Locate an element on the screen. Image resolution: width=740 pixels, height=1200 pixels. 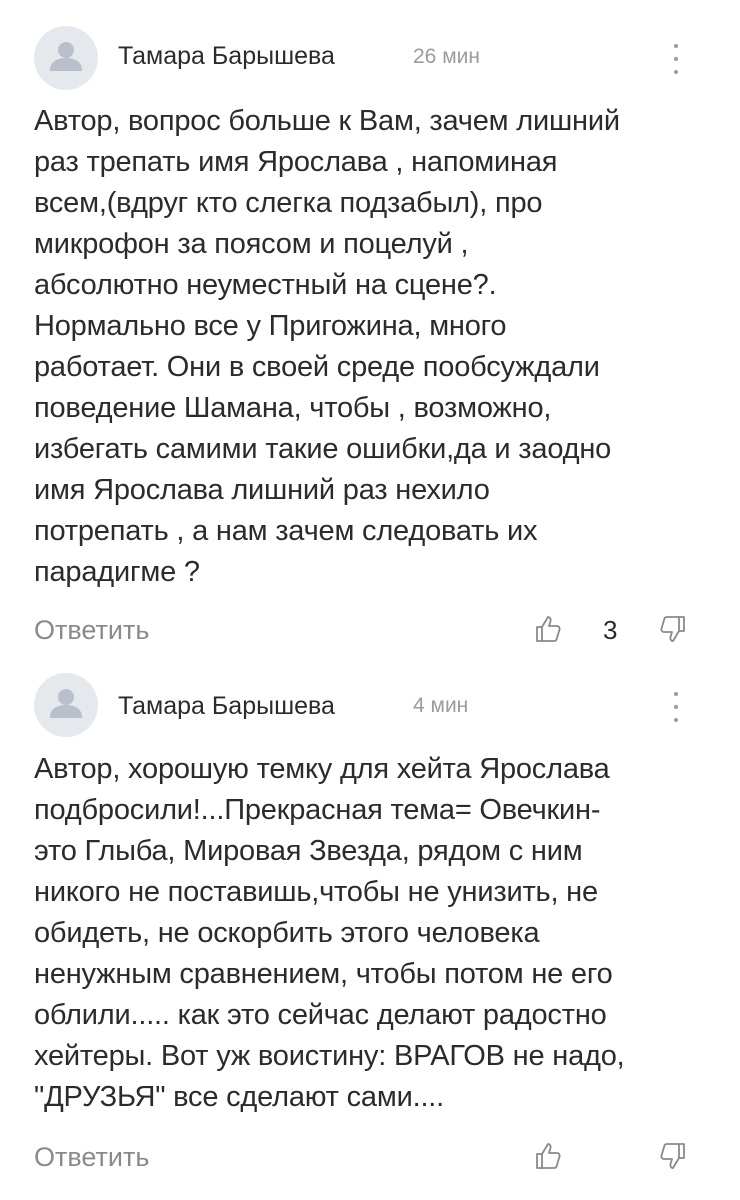
like-count: 3 is located at coordinates (610, 630).